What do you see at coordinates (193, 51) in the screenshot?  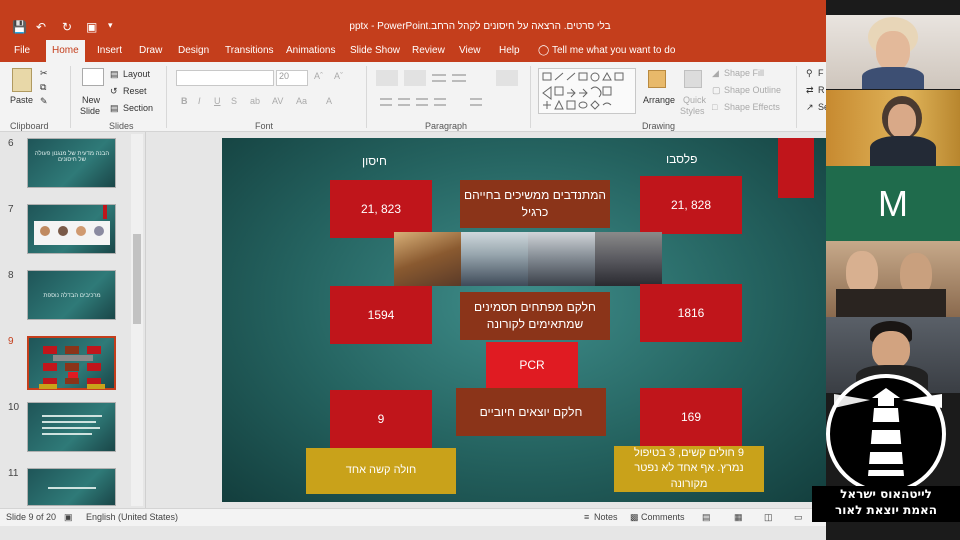 I see `tab-design: Design` at bounding box center [193, 51].